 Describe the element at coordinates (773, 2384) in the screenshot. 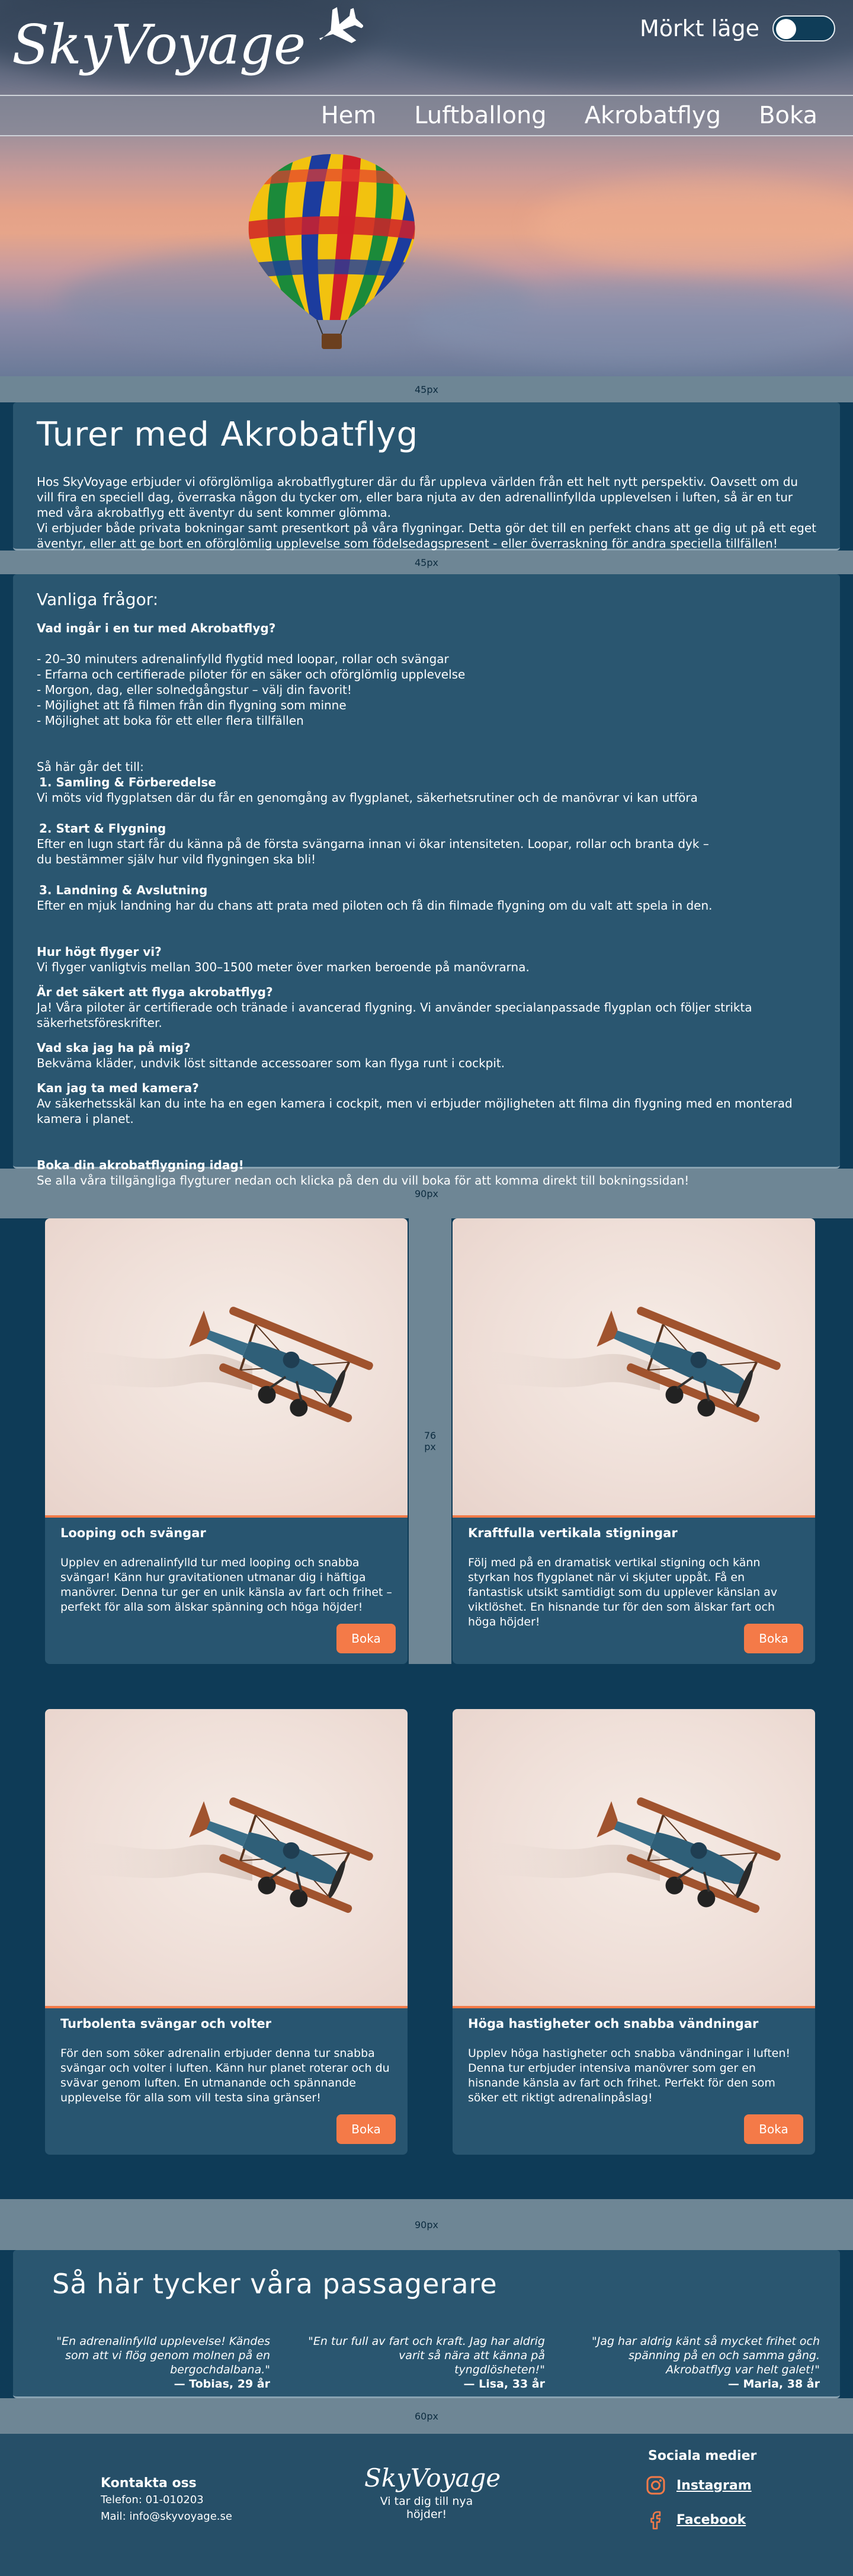

I see `testimonial-author: — Maria, 38 år` at that location.